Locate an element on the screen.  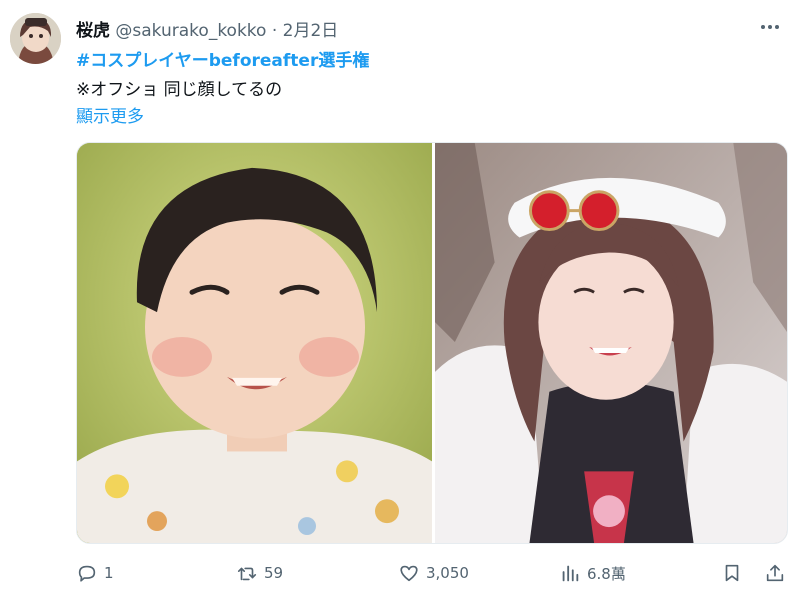
repost-count: 59 is located at coordinates (274, 573).